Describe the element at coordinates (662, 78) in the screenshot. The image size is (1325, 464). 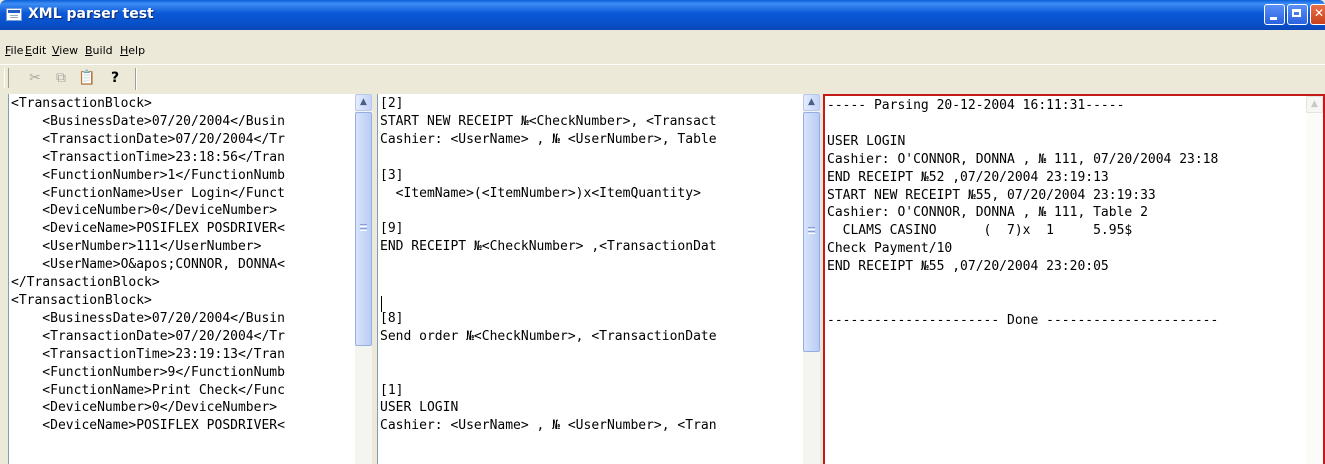
I see `toolbar: ✂ ⧉ 📋 ?` at that location.